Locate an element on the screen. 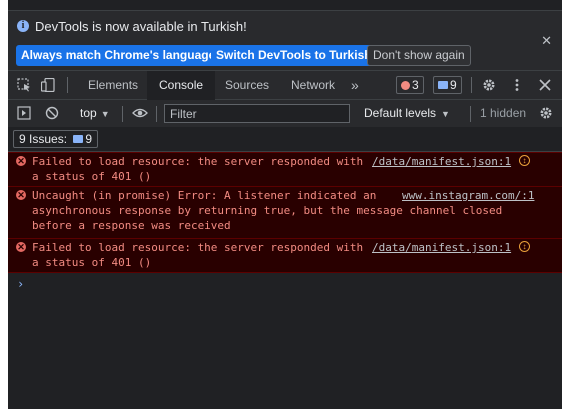 The image size is (562, 409). message-count-badge: 9 is located at coordinates (447, 85).